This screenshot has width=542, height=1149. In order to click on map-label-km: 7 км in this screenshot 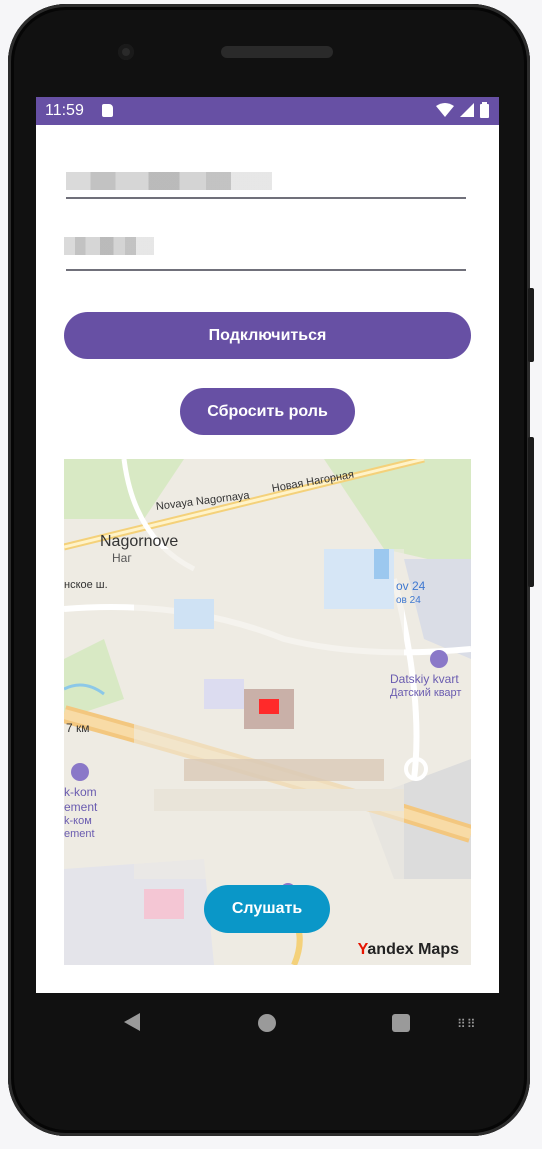, I will do `click(78, 728)`.